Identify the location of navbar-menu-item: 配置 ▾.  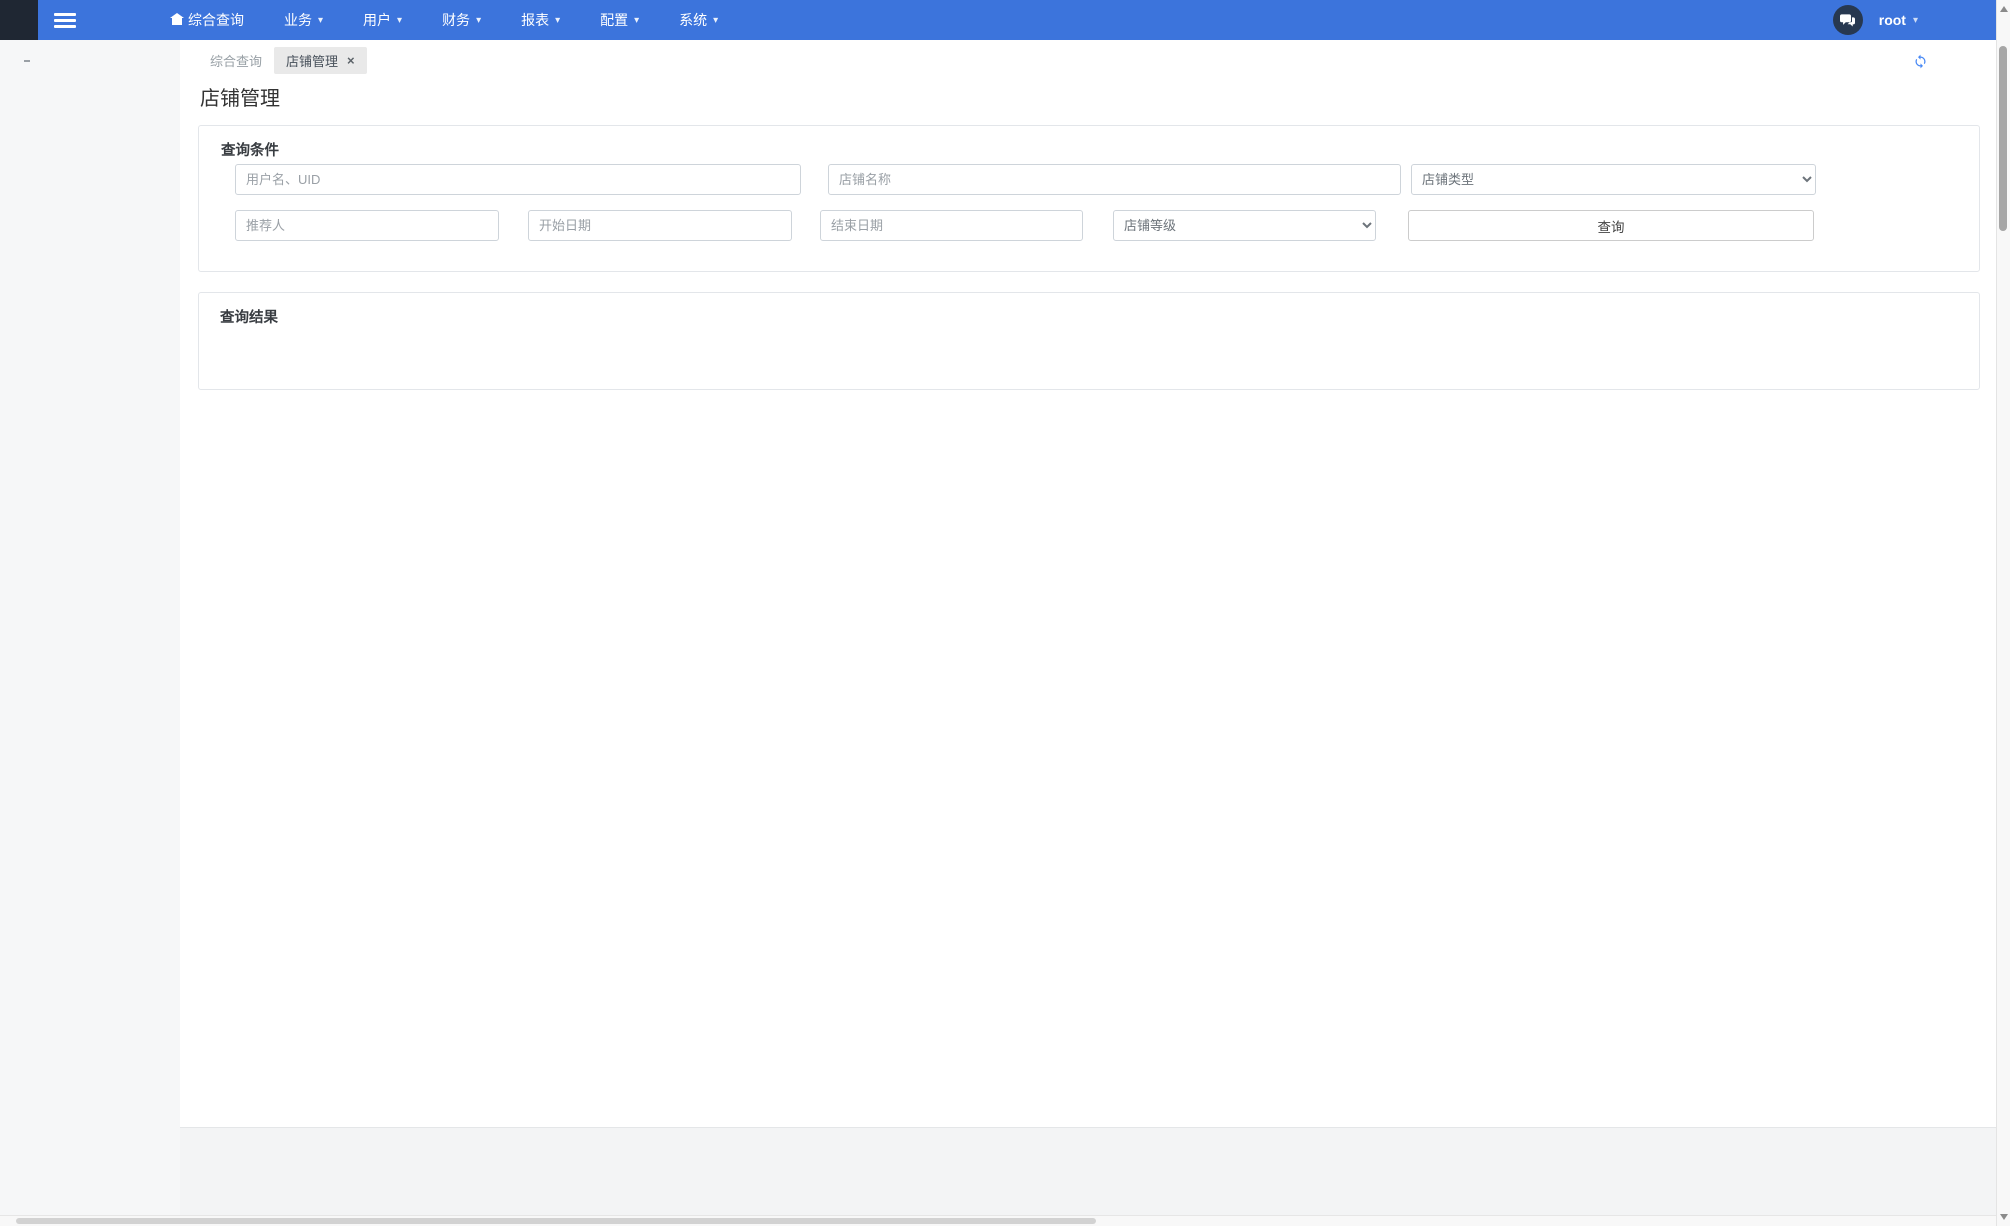
(619, 20).